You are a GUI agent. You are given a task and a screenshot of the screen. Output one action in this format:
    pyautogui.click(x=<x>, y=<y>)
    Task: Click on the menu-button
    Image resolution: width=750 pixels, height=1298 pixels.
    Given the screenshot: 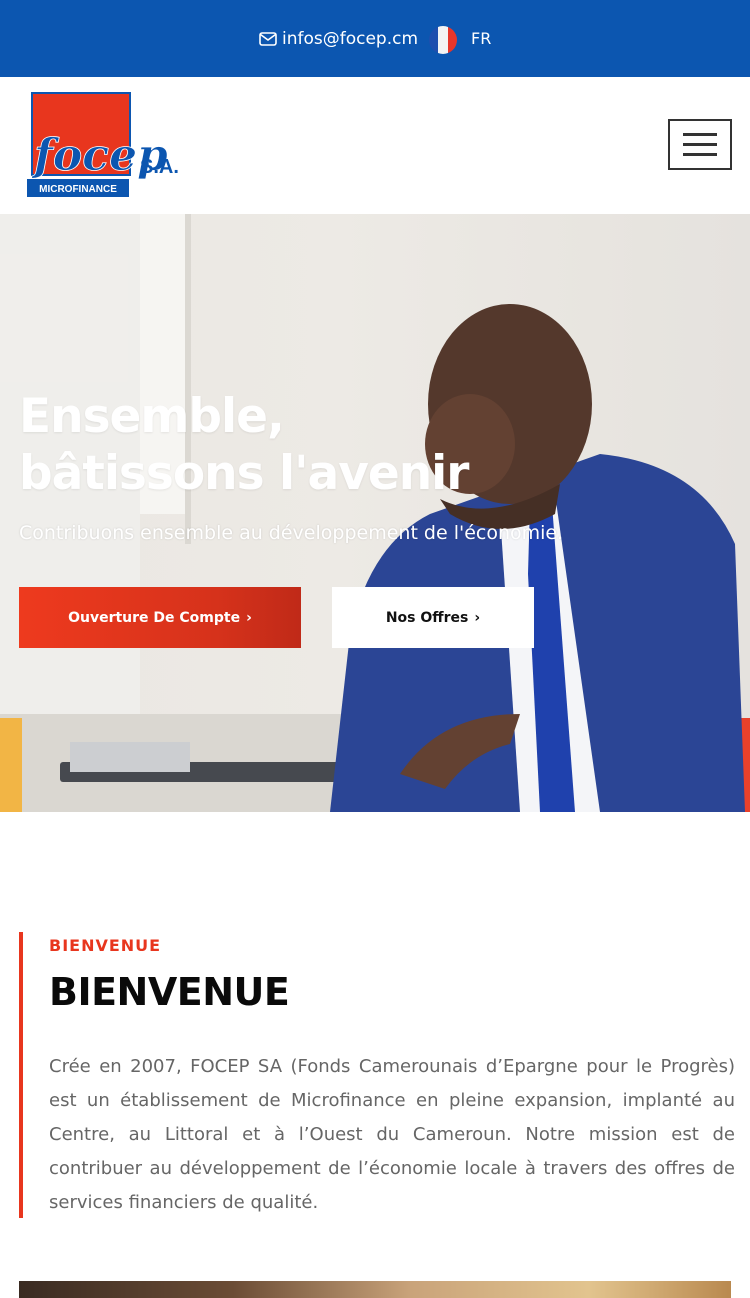 What is the action you would take?
    pyautogui.click(x=700, y=144)
    